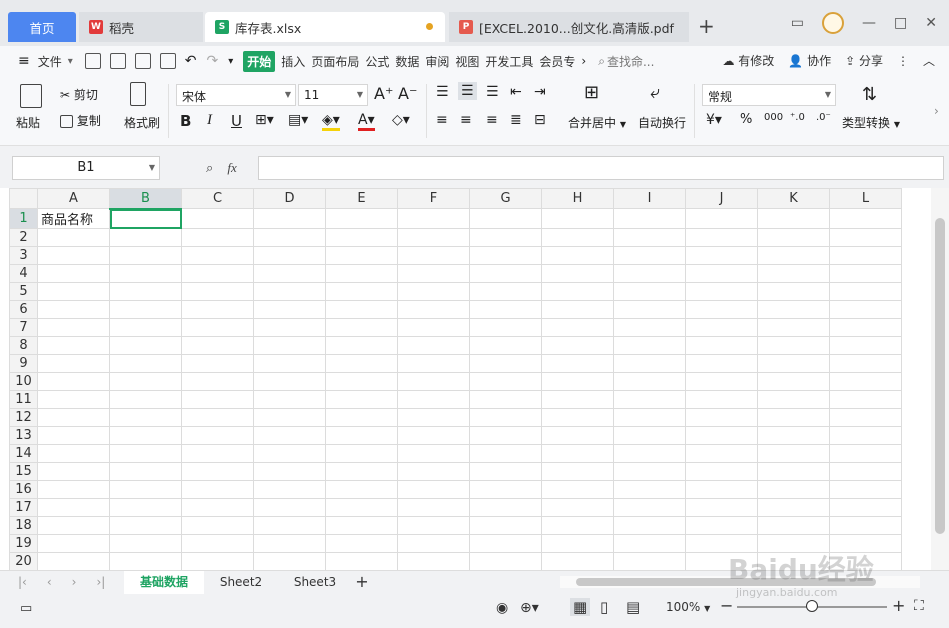 Image resolution: width=949 pixels, height=628 pixels. Describe the element at coordinates (871, 122) in the screenshot. I see `type-convert-button: 类型转换 ▼` at that location.